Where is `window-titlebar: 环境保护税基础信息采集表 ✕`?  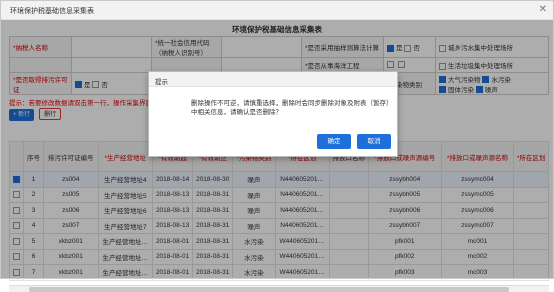
window-titlebar: 环境保护税基础信息采集表 ✕ is located at coordinates (277, 10).